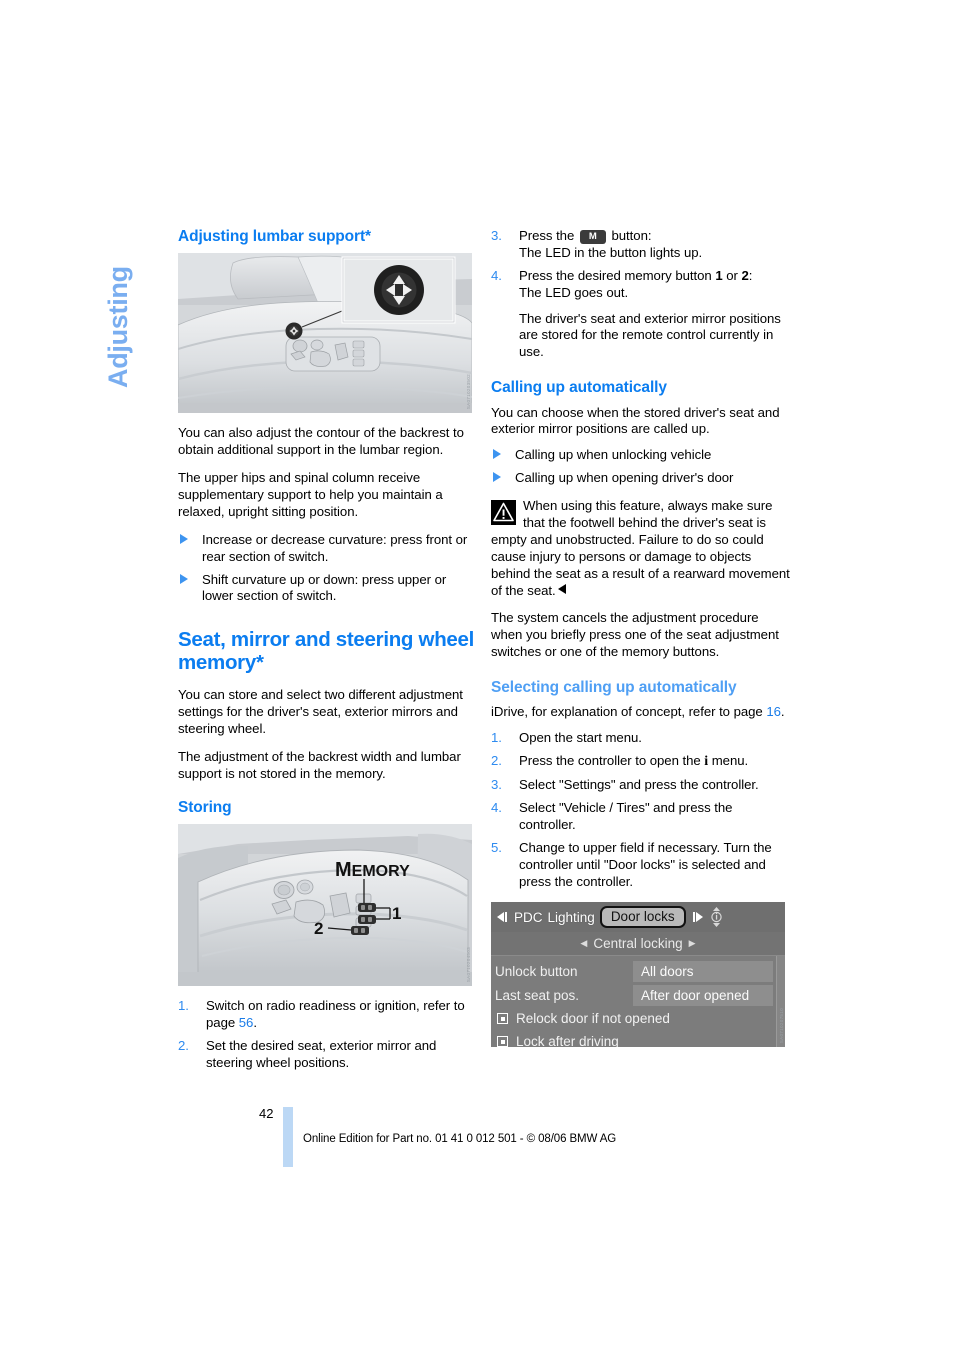  Describe the element at coordinates (583, 943) in the screenshot. I see `chevron-left-small-icon: ◀` at that location.